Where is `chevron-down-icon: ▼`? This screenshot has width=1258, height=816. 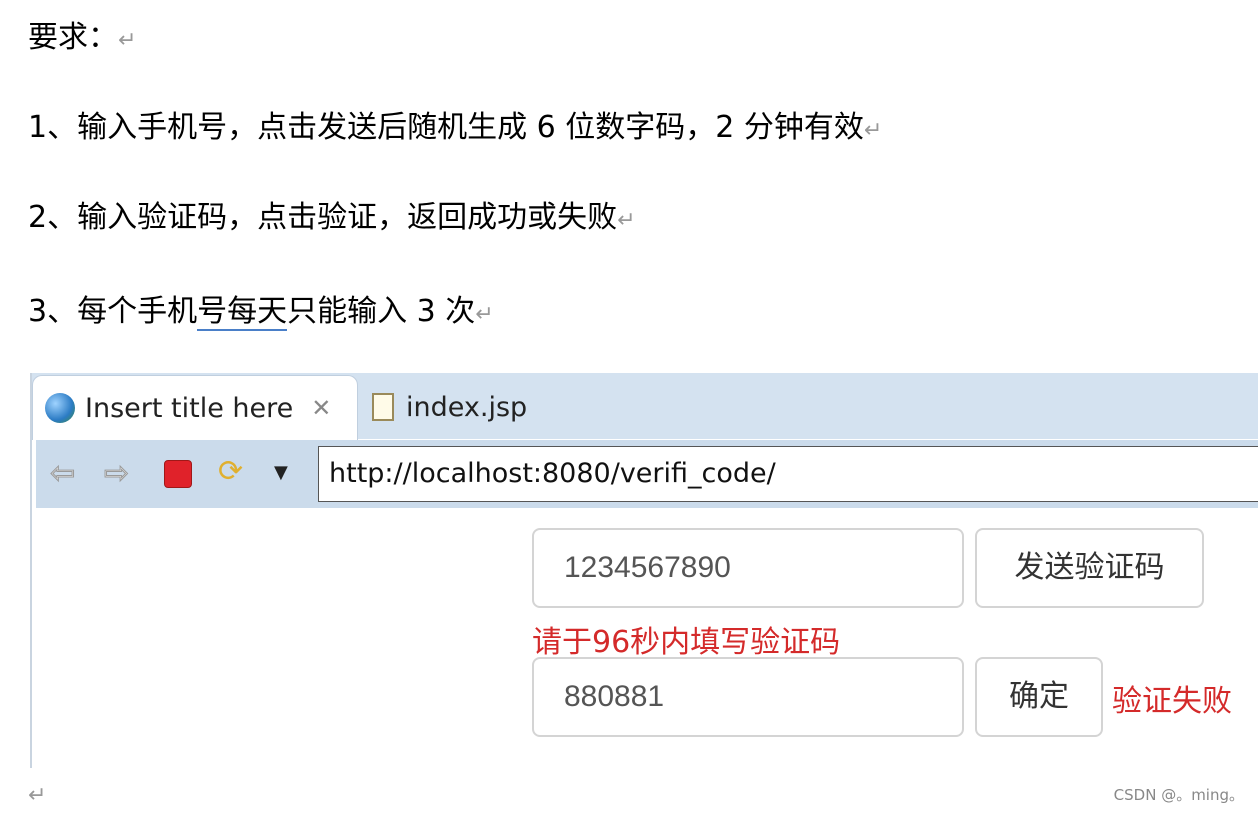 chevron-down-icon: ▼ is located at coordinates (281, 472).